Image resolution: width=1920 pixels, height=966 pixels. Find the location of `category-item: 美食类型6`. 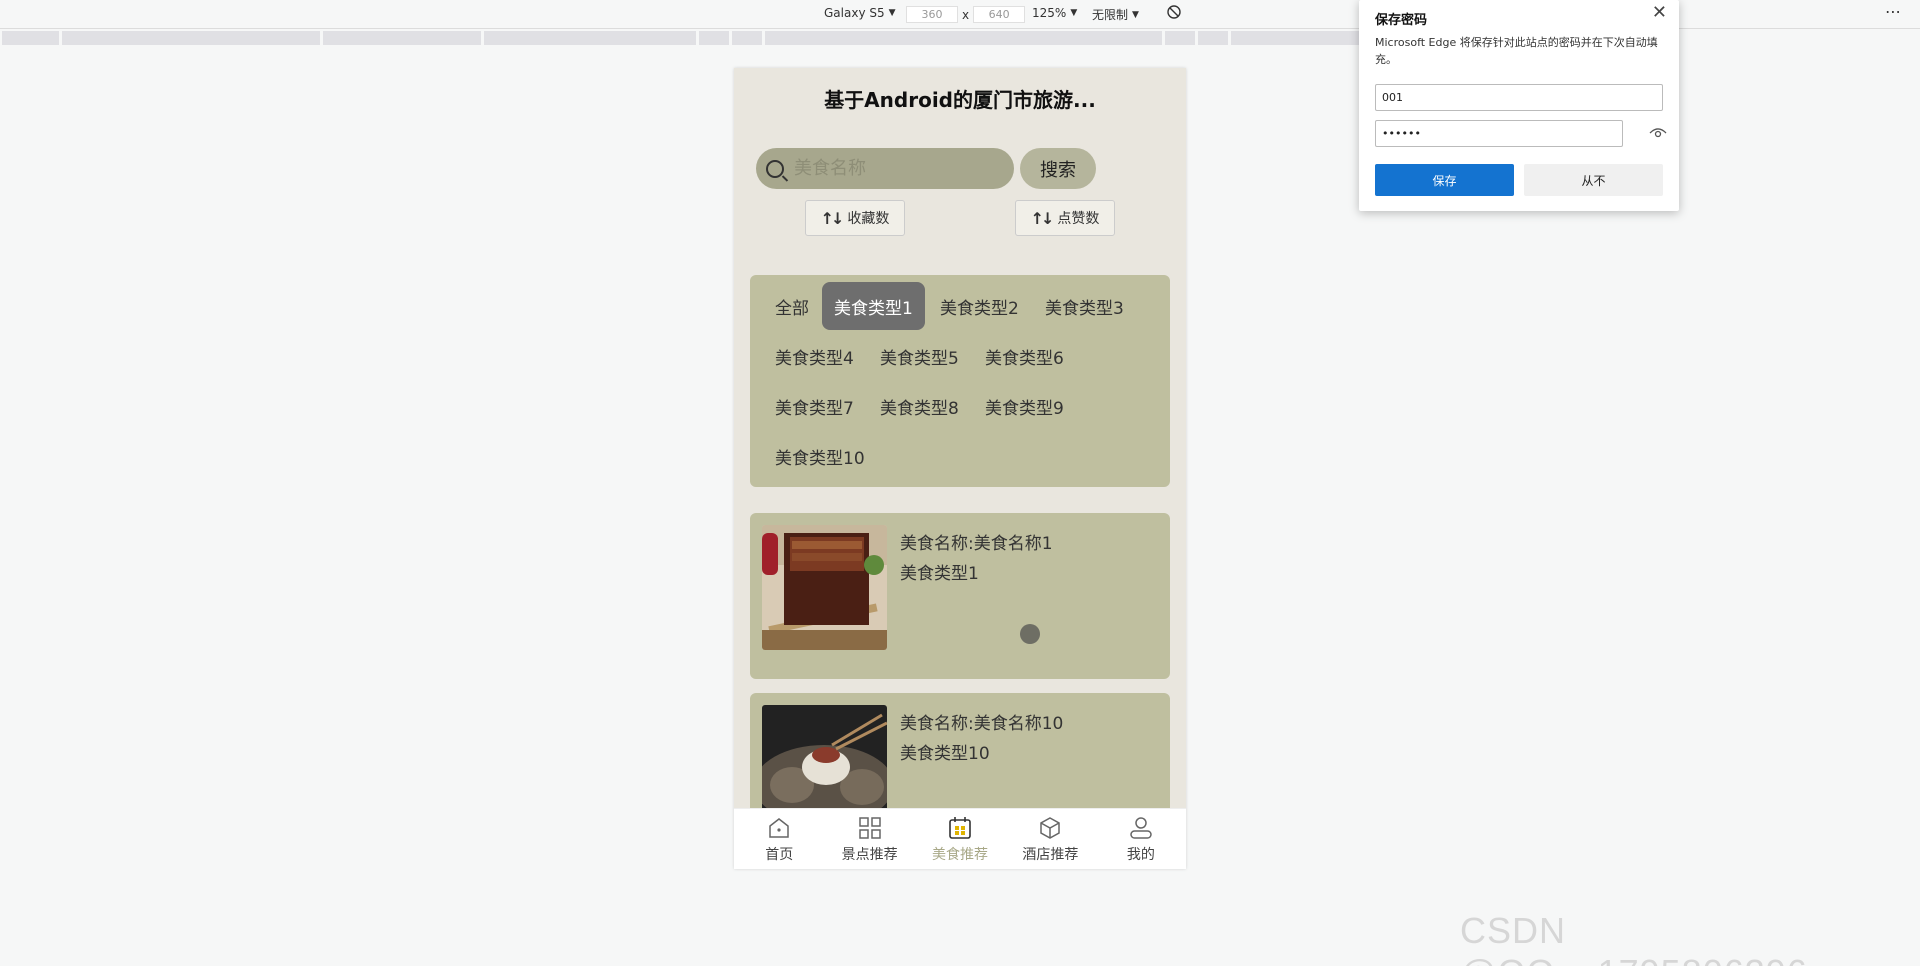

category-item: 美食类型6 is located at coordinates (1024, 356).